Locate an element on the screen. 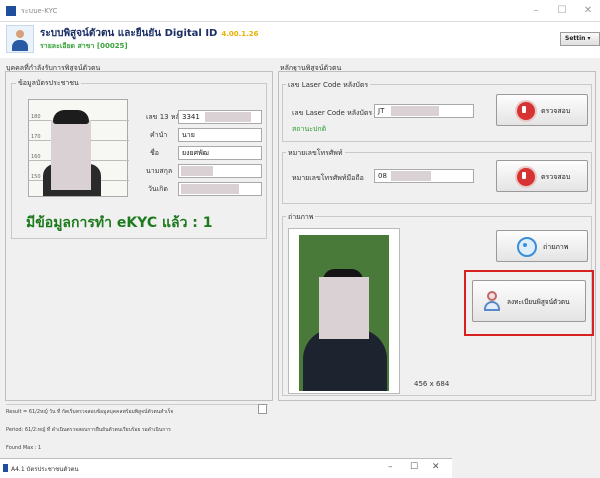 The width and height of the screenshot is (600, 478). id-card-photo: 180 170 160 150 is located at coordinates (78, 148).